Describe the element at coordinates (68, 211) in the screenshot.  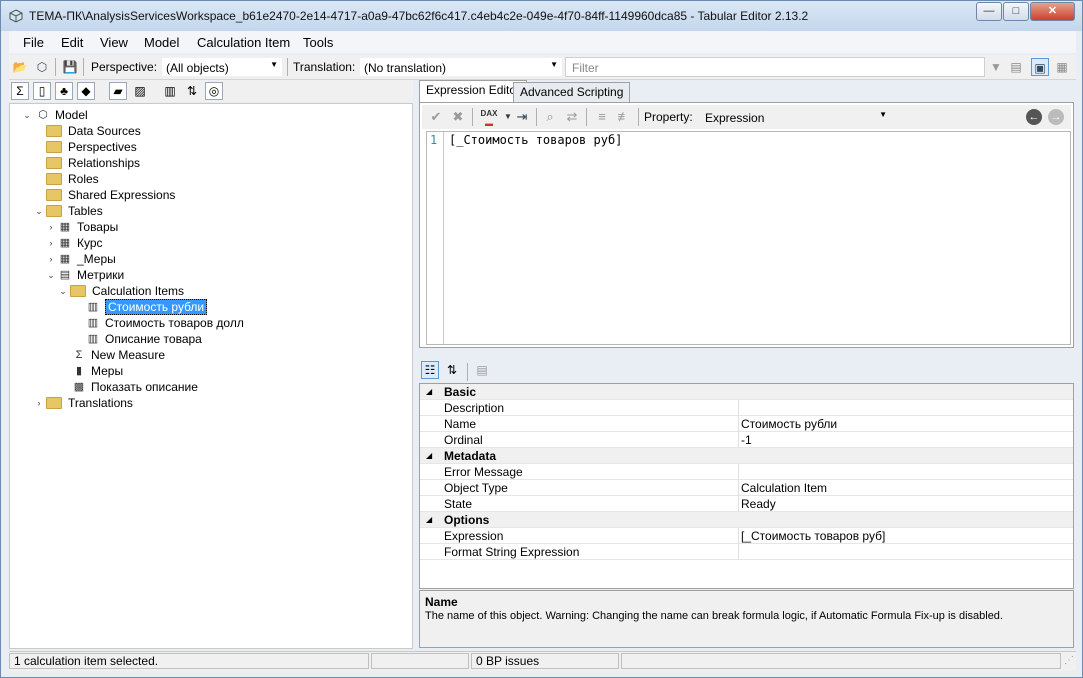
I see `tree-node-tables: ⌄ Tables` at that location.